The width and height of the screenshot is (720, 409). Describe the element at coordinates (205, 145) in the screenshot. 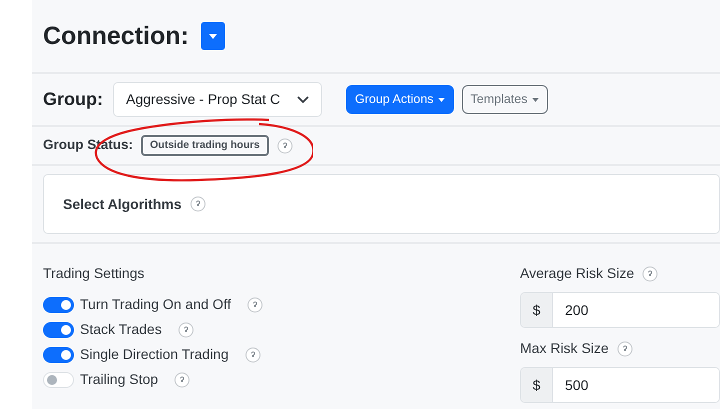

I see `status-badge: Outside trading hours` at that location.